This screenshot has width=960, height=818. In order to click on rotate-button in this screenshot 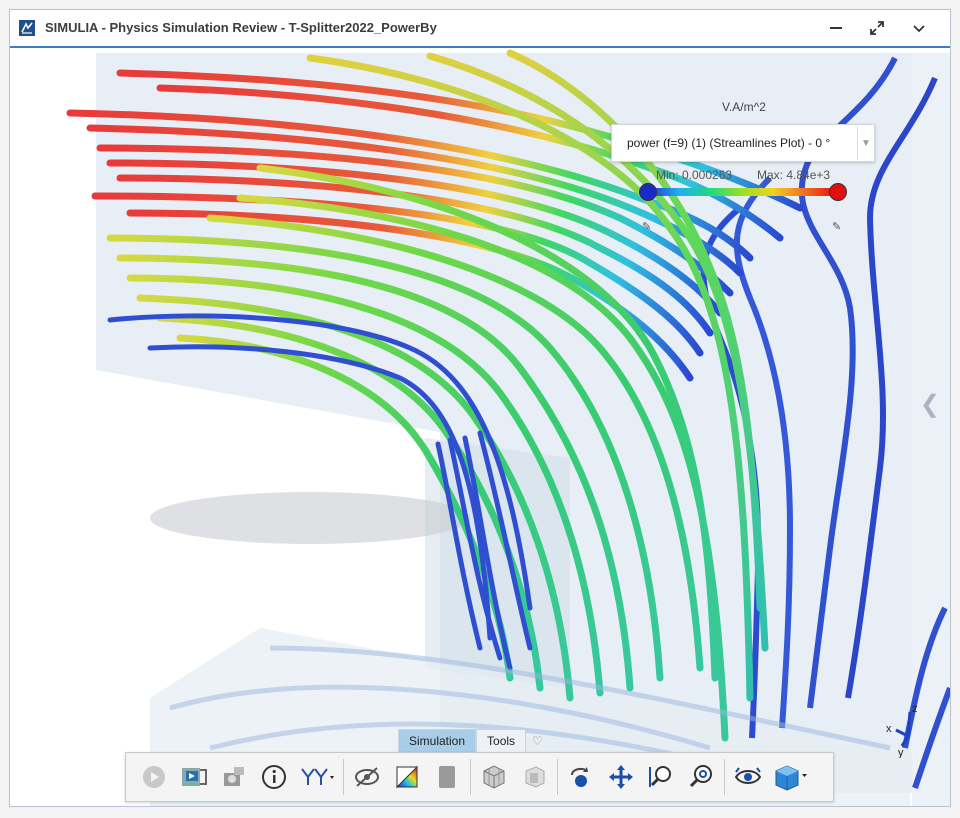, I will do `click(581, 777)`.